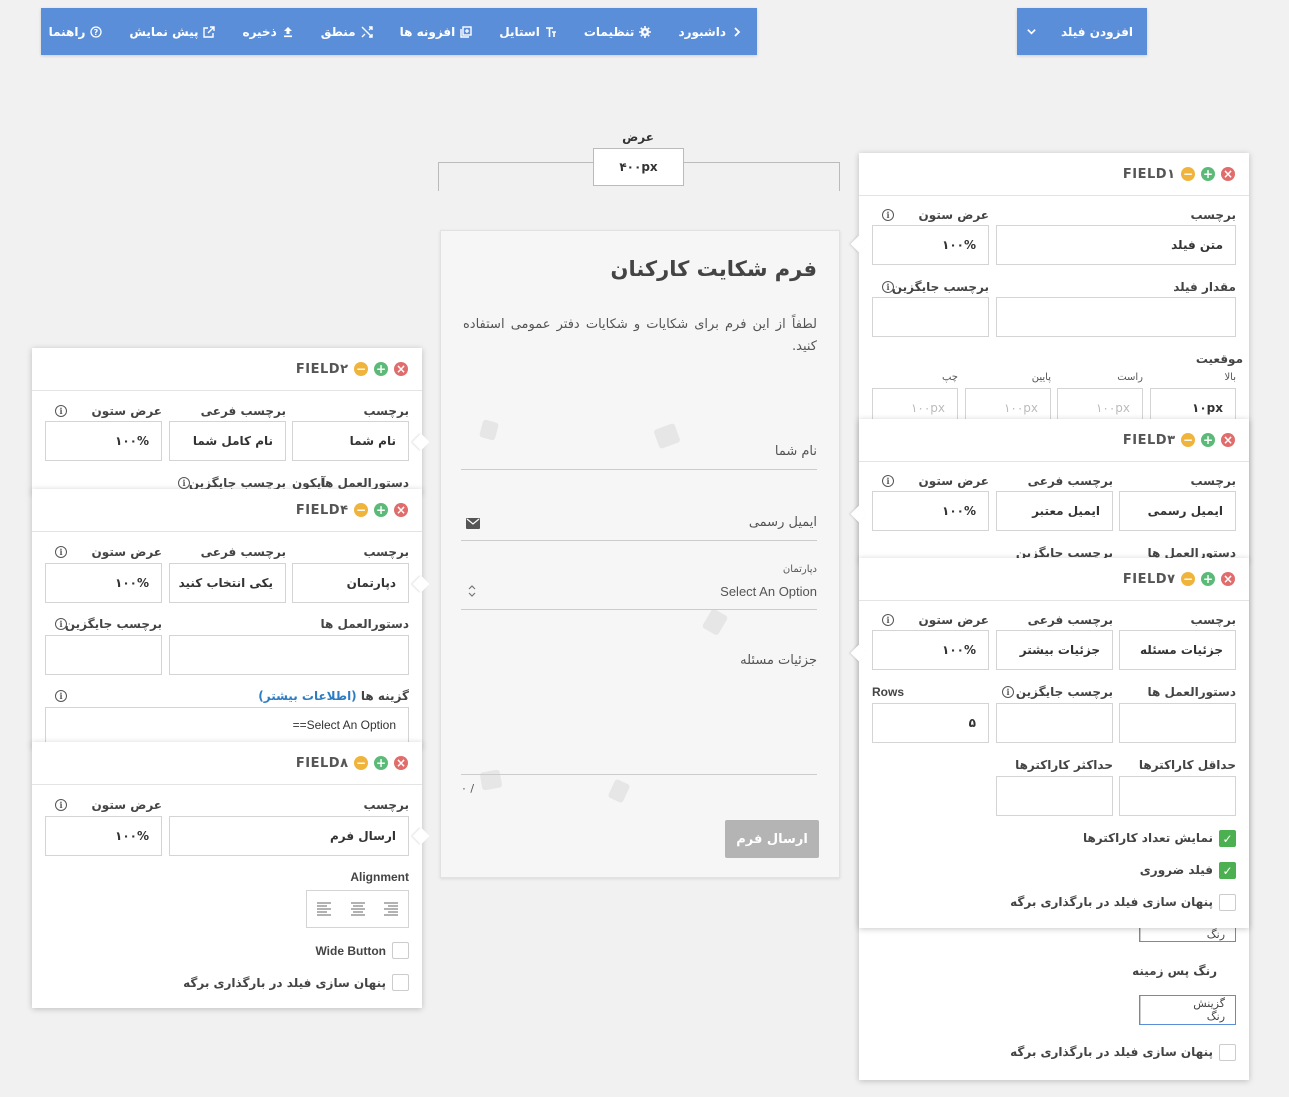 This screenshot has height=1097, width=1289. Describe the element at coordinates (1219, 359) in the screenshot. I see `position-label: موقعیت` at that location.